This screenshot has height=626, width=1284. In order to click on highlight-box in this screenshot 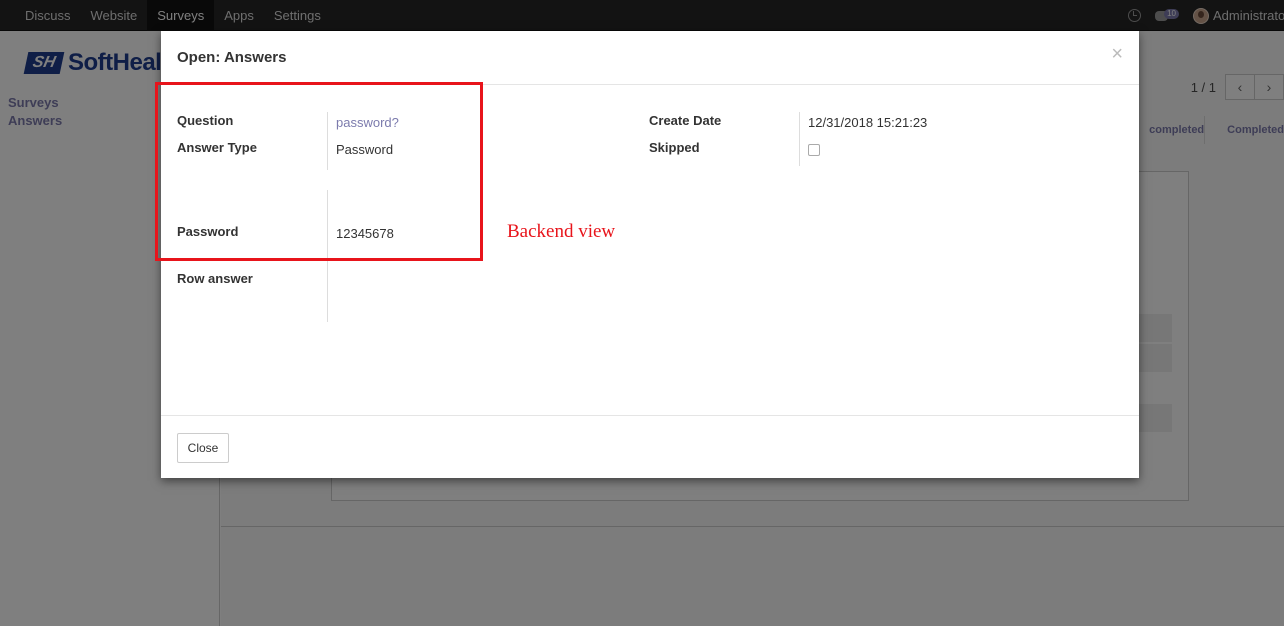, I will do `click(319, 171)`.